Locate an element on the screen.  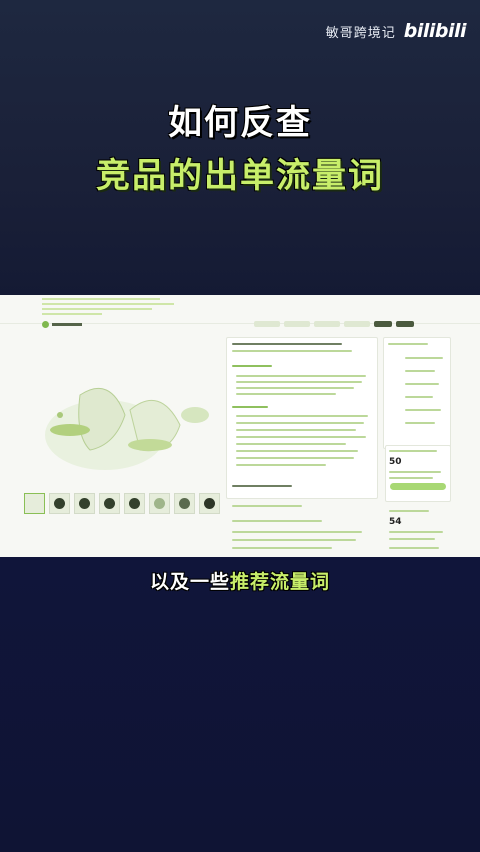
site-logo is located at coordinates (62, 324).